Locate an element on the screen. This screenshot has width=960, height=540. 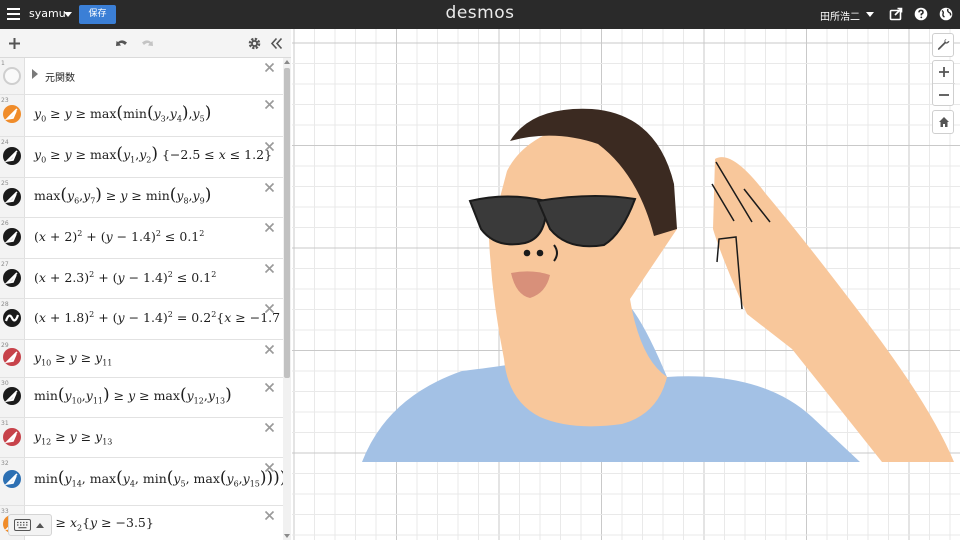
share-icon is located at coordinates (896, 14).